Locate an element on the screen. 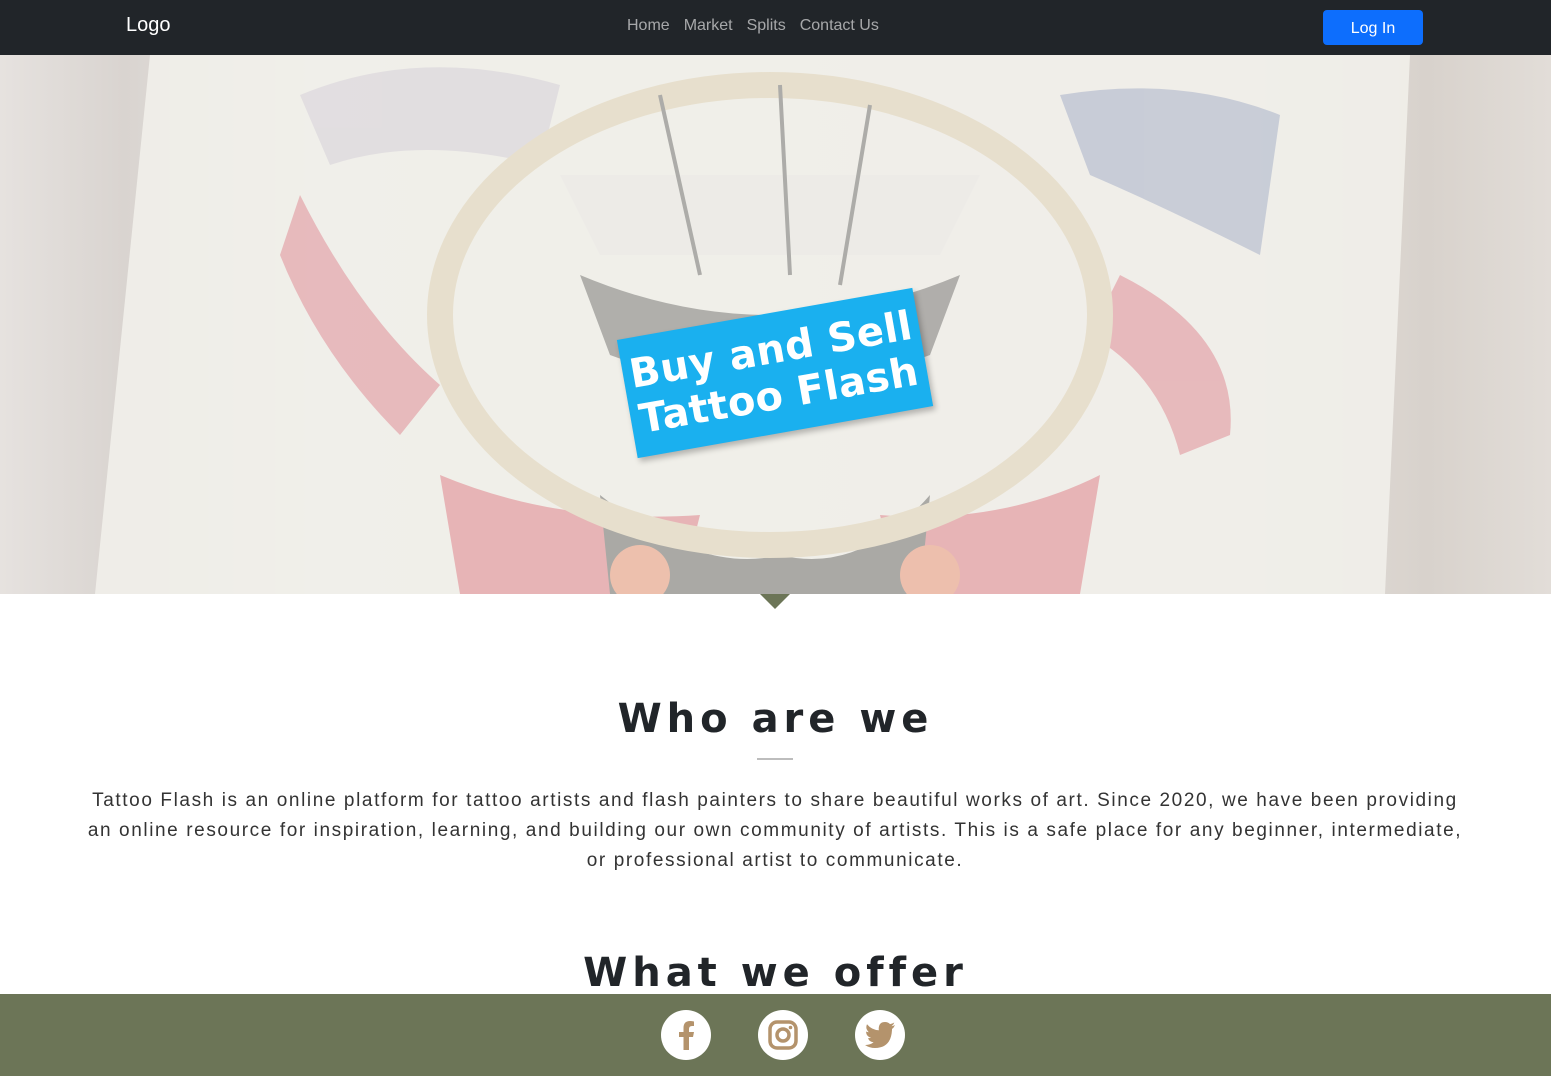 This screenshot has height=1076, width=1551. nav-home: Home is located at coordinates (648, 26).